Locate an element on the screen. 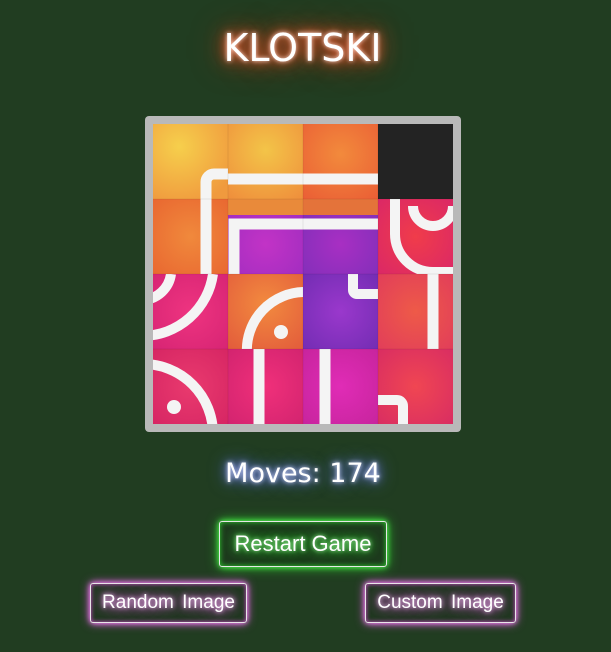 The image size is (611, 652). custom-image-button: Custom Image is located at coordinates (440, 603).